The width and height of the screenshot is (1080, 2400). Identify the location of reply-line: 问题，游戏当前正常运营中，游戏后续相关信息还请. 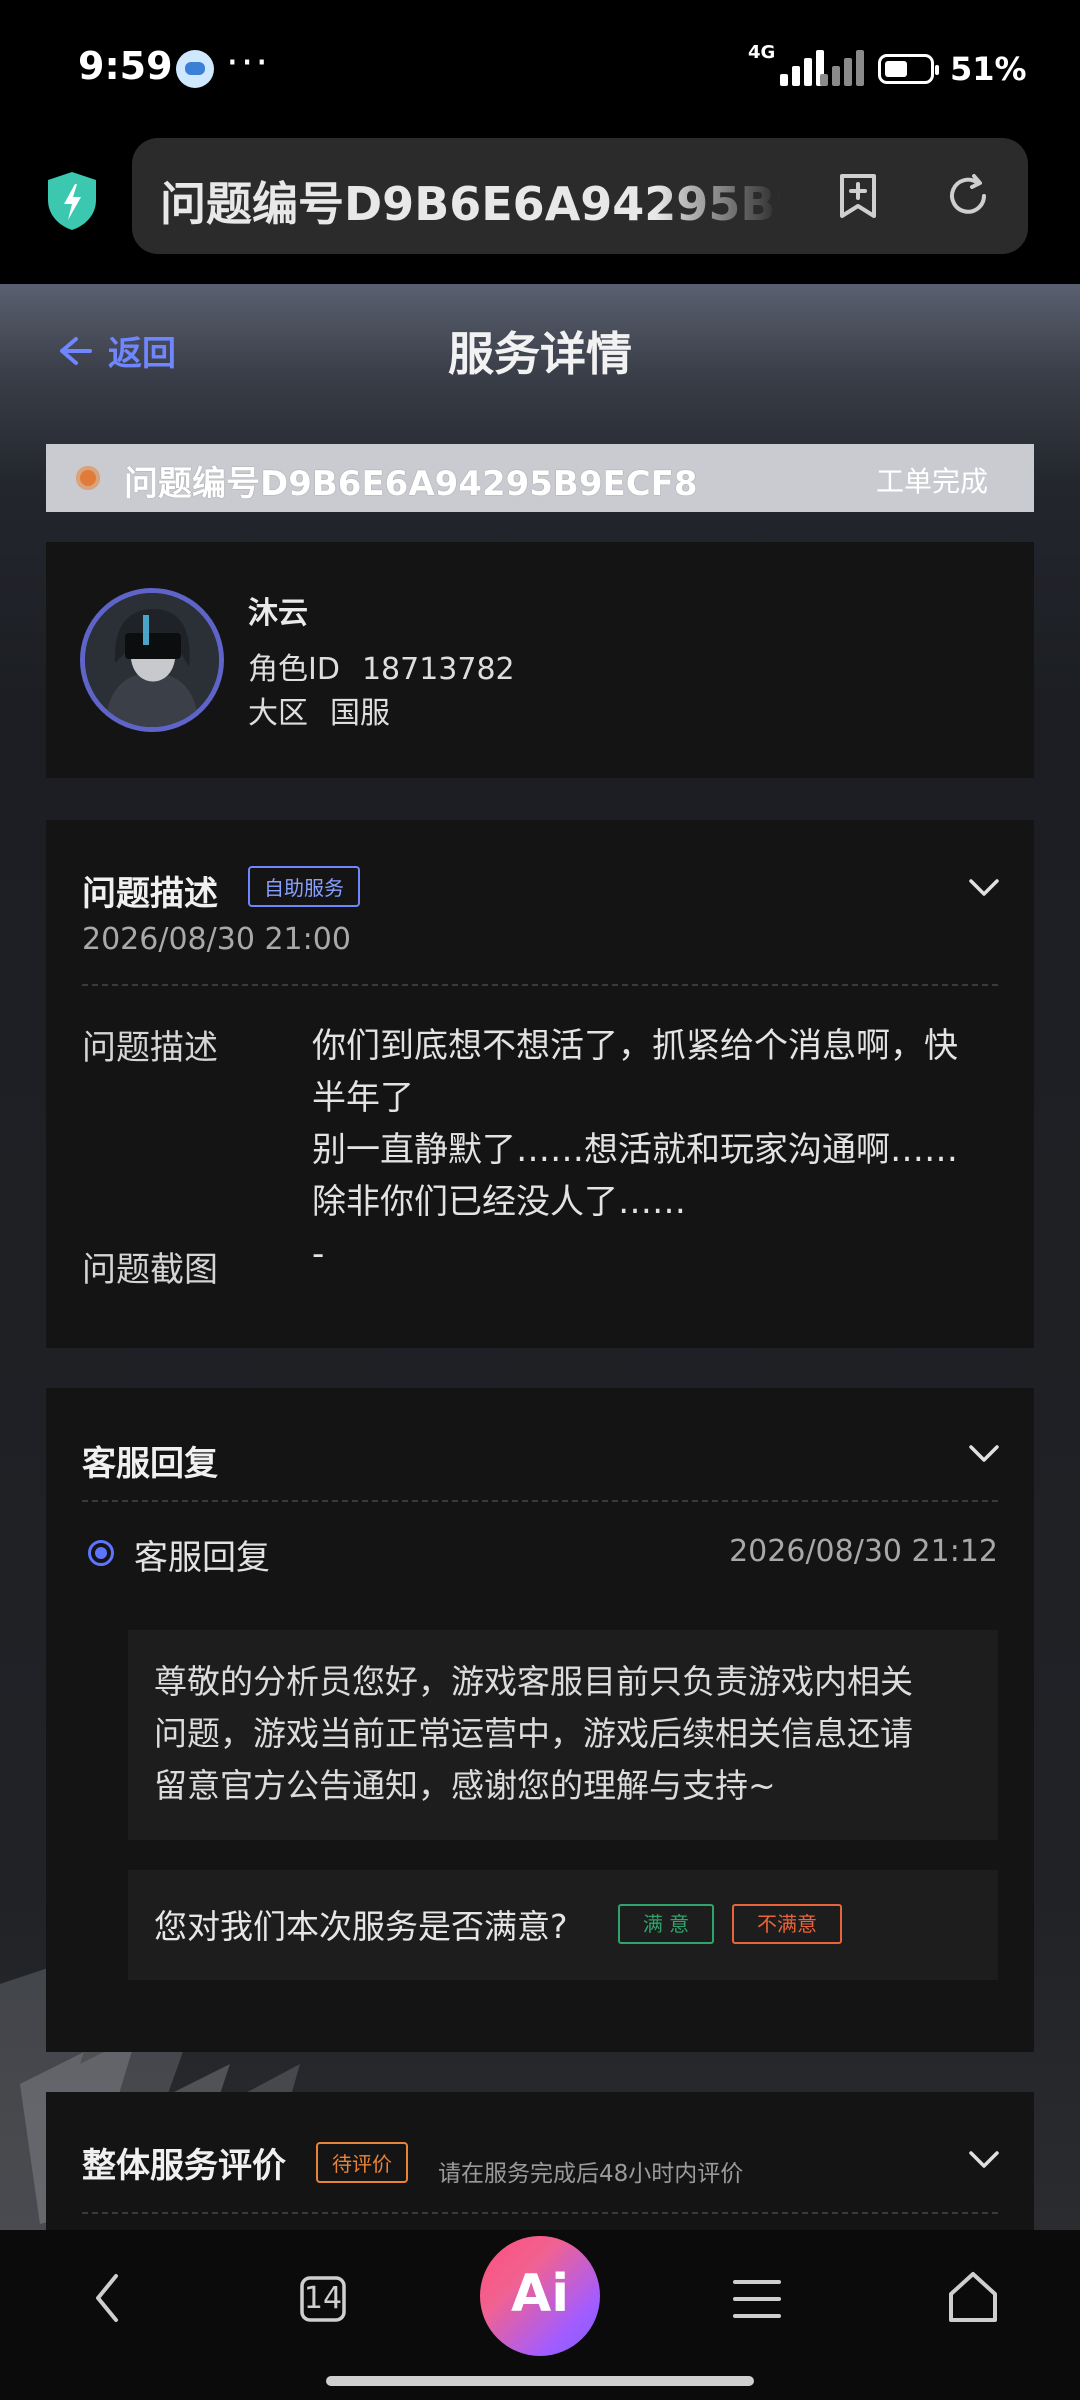
(533, 1733).